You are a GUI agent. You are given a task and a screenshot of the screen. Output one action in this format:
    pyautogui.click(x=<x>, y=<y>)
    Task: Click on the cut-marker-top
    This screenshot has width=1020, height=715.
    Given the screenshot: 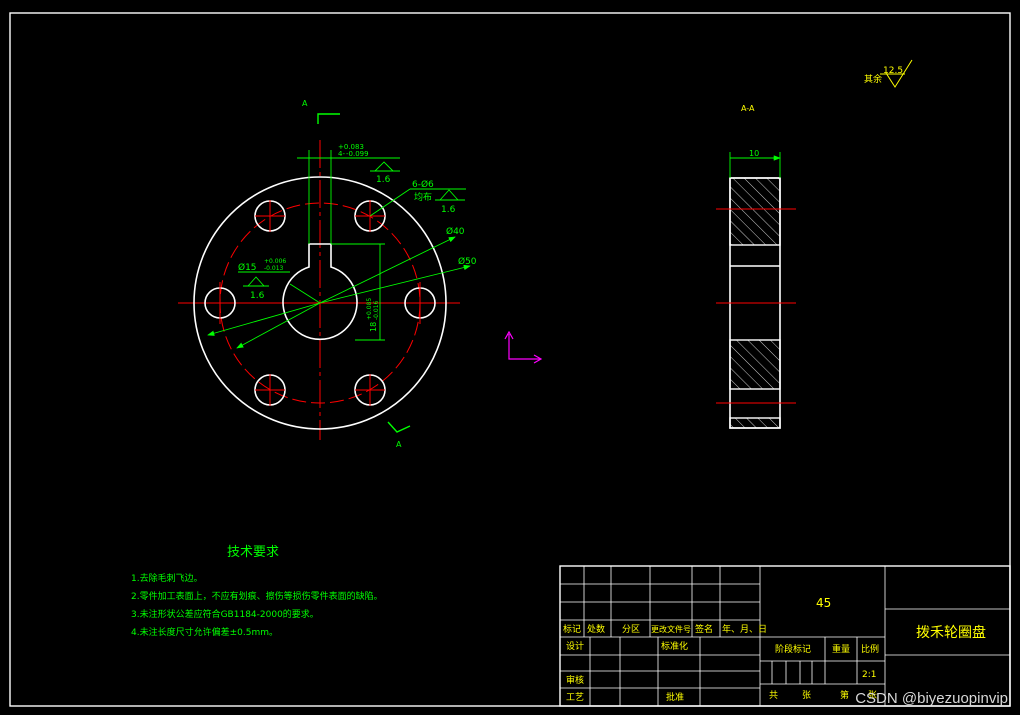 What is the action you would take?
    pyautogui.click(x=328, y=118)
    